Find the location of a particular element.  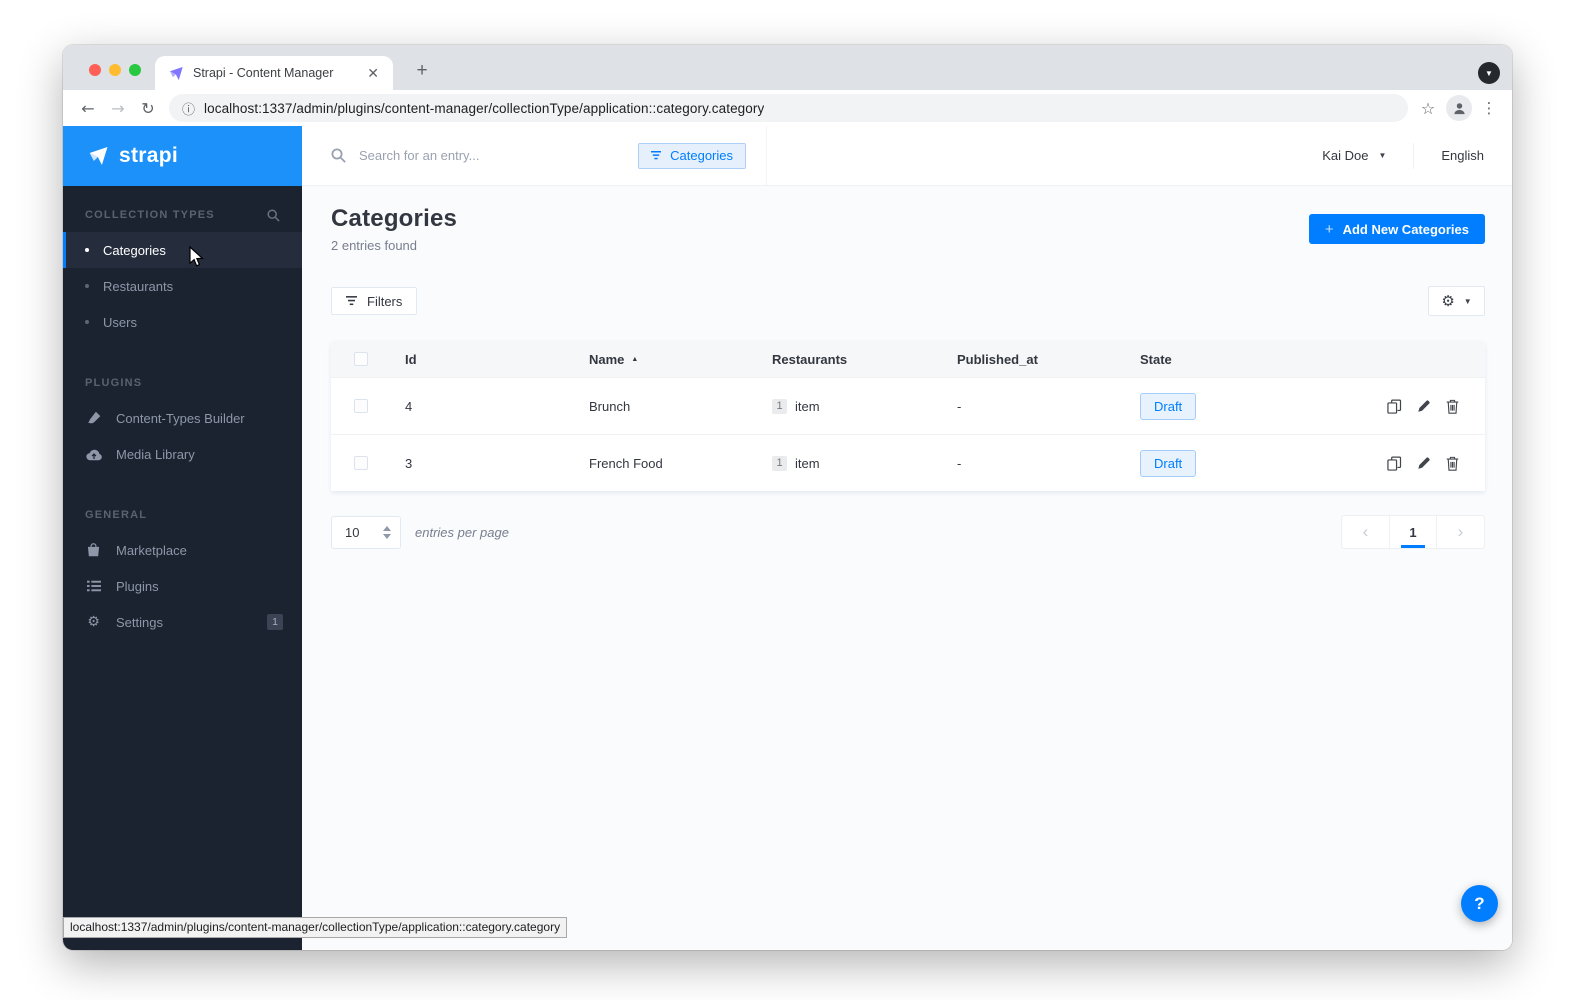

help-button: ? is located at coordinates (1479, 903).